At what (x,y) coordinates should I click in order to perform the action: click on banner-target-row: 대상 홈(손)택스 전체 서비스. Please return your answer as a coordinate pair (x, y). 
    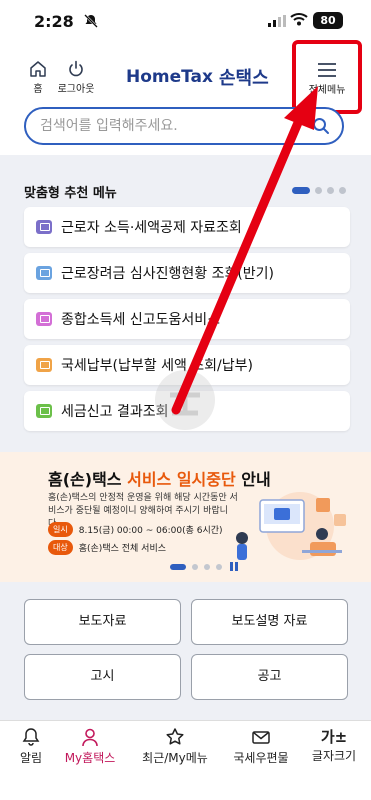
    Looking at the image, I should click on (107, 547).